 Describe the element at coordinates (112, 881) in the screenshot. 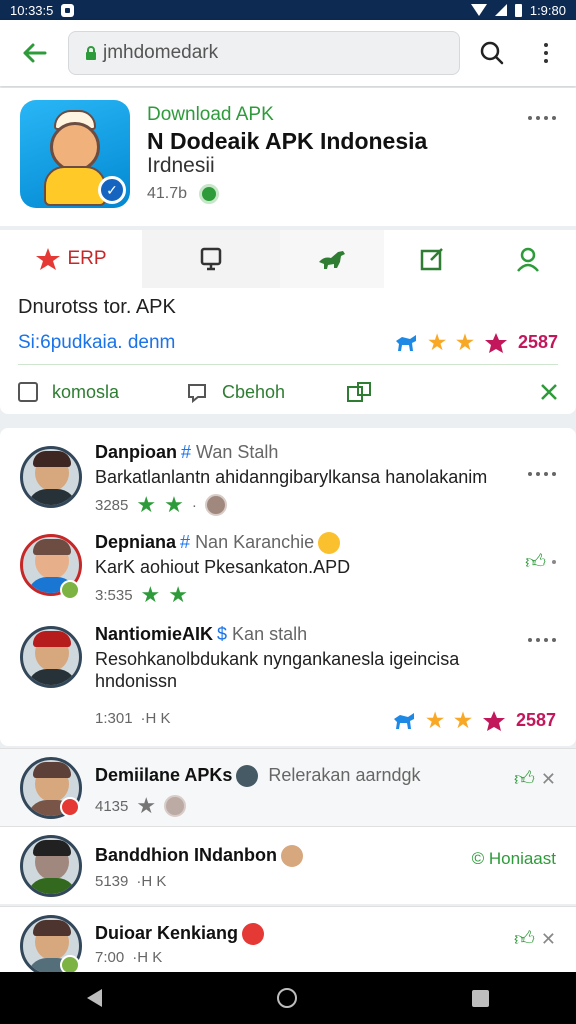

I see `list-item-count: 5139` at that location.